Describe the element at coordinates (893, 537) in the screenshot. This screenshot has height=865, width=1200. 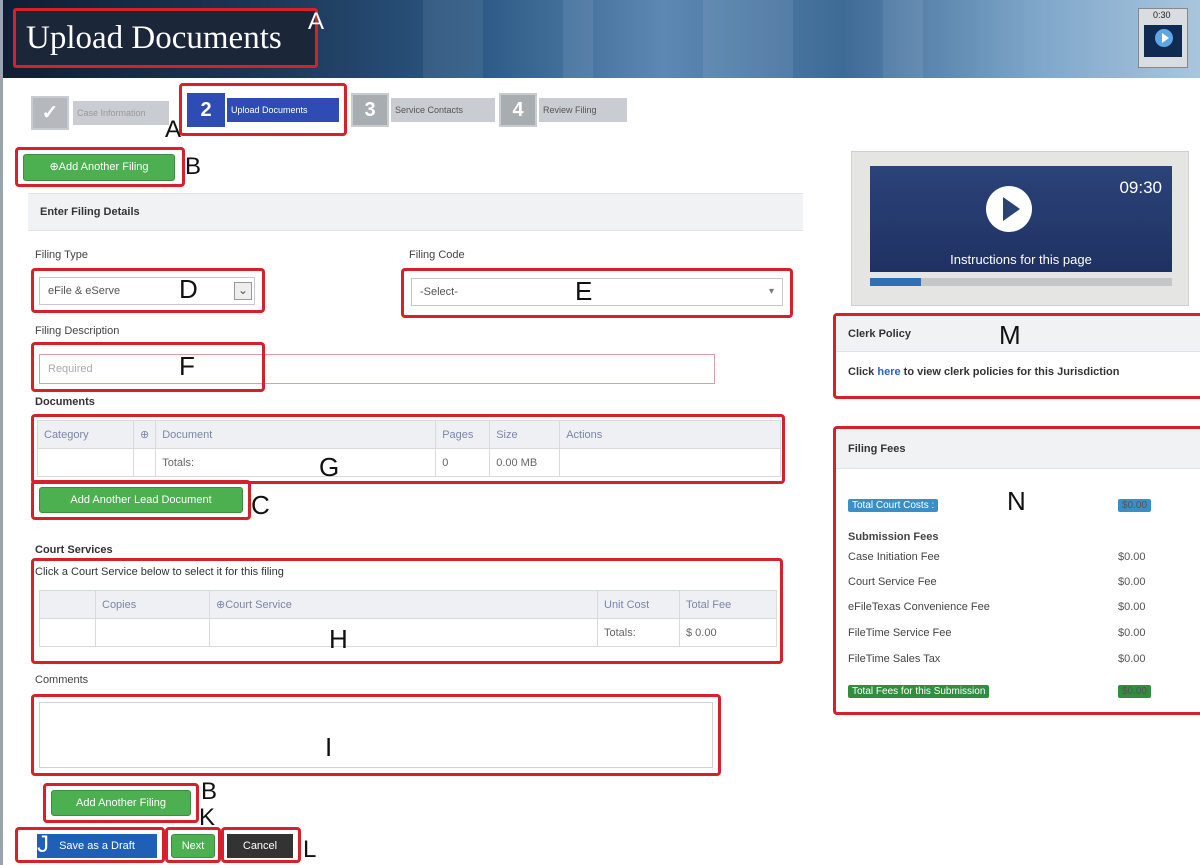
I see `submission-fees-title: Submission Fees` at that location.